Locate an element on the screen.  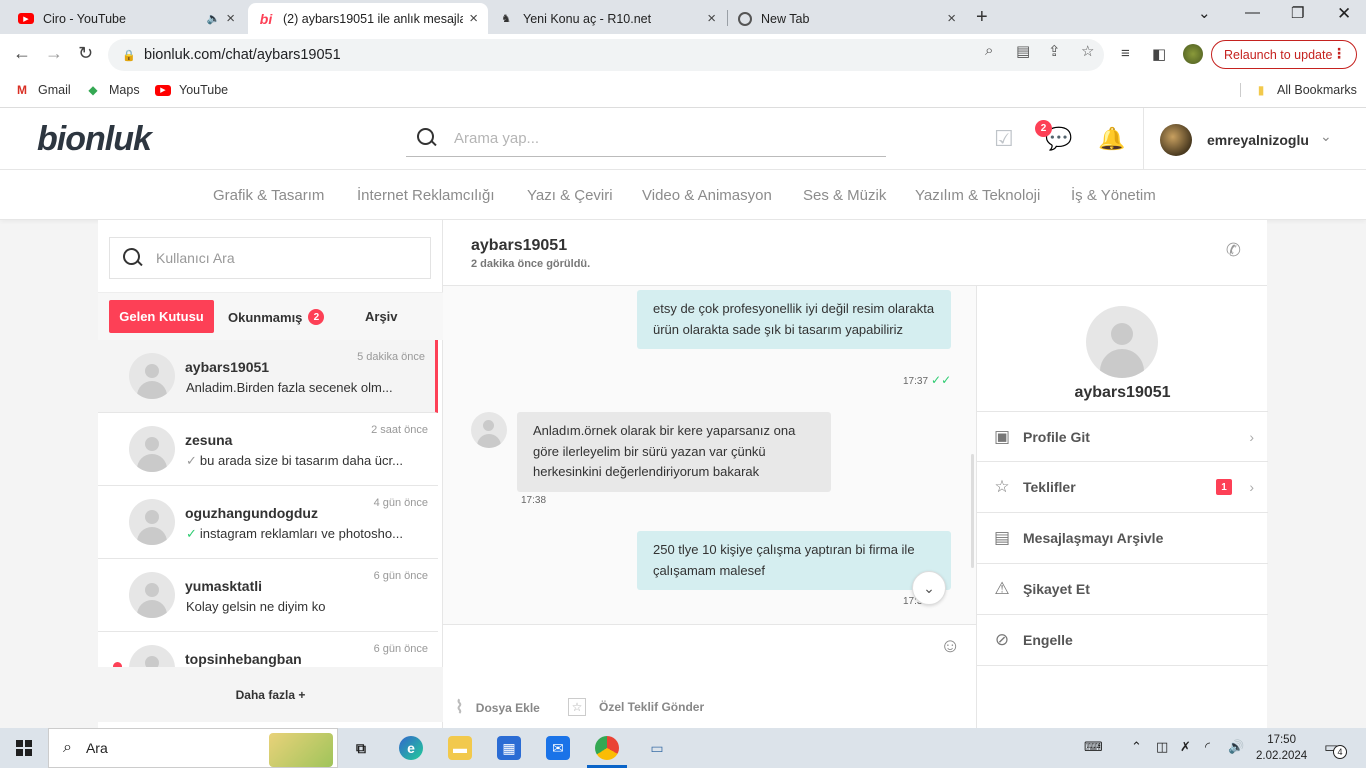
category-item: İş & Yönetim is located at coordinates (1113, 195).